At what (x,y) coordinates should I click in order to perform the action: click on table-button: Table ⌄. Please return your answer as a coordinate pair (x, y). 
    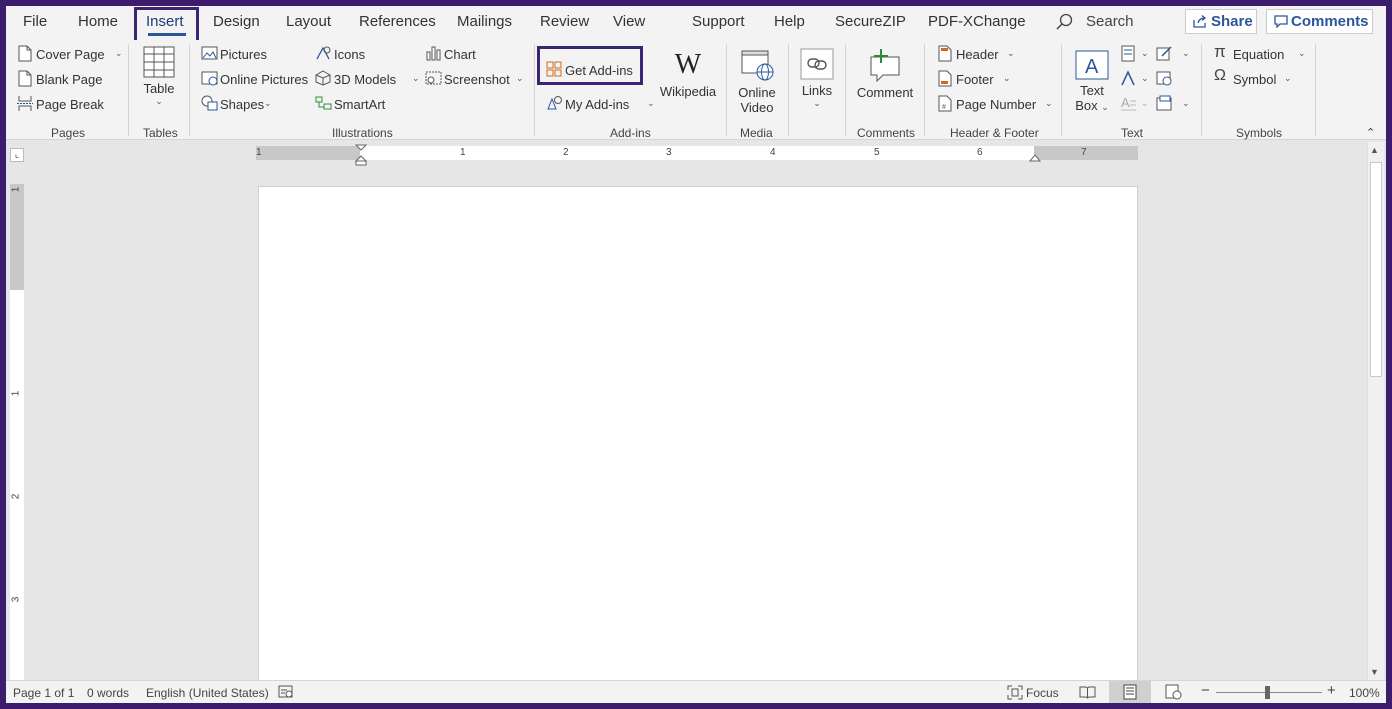
    Looking at the image, I should click on (159, 76).